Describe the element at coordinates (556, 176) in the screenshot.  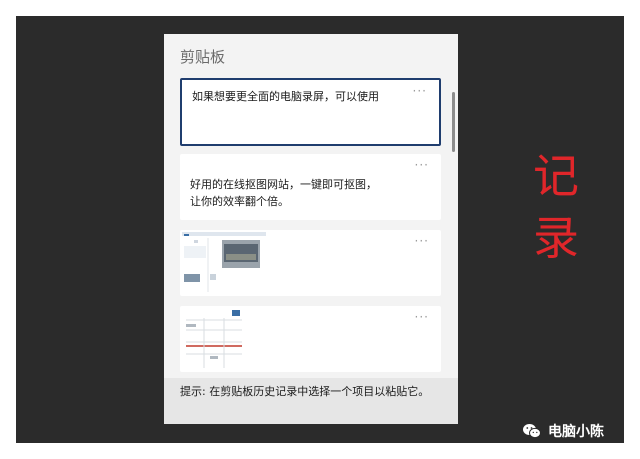
I see `annotation-char-1: 记` at that location.